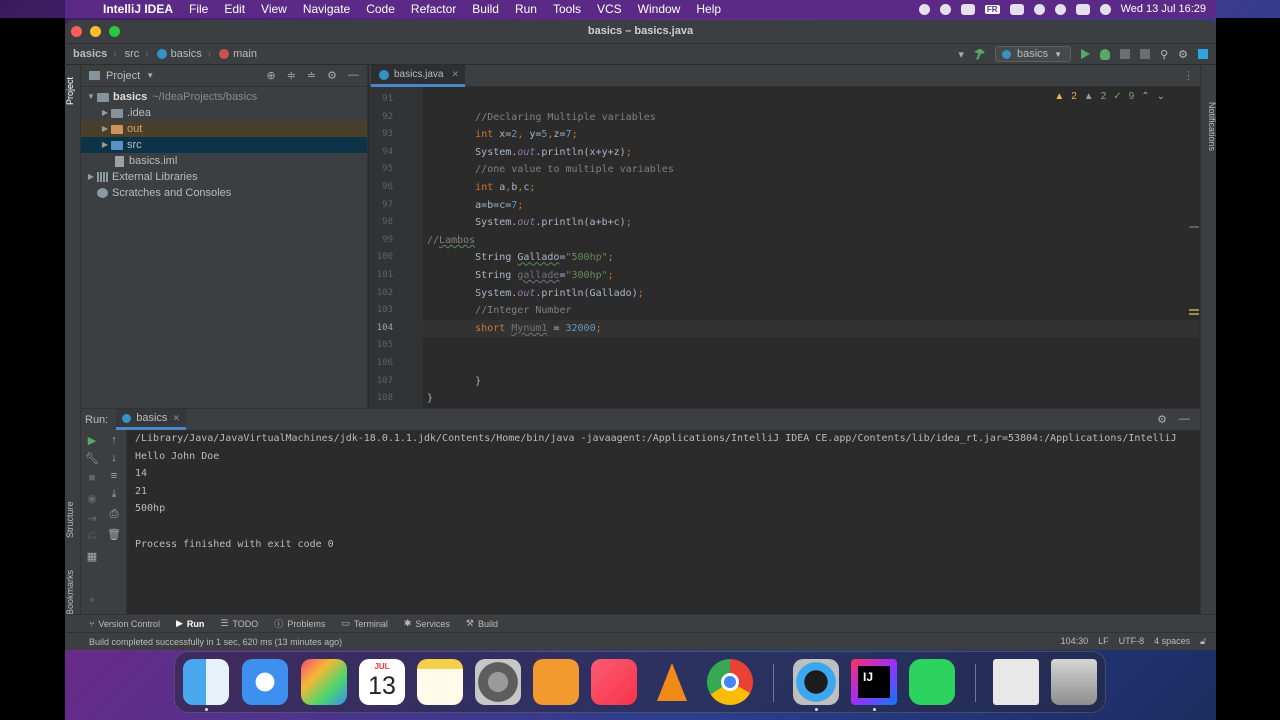 This screenshot has height=720, width=1280. What do you see at coordinates (206, 682) in the screenshot?
I see `finder-app-icon` at bounding box center [206, 682].